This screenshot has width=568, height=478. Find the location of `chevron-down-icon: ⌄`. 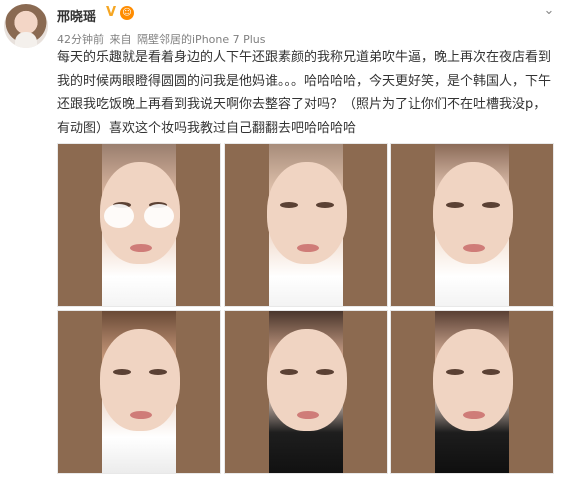

chevron-down-icon: ⌄ is located at coordinates (549, 11).